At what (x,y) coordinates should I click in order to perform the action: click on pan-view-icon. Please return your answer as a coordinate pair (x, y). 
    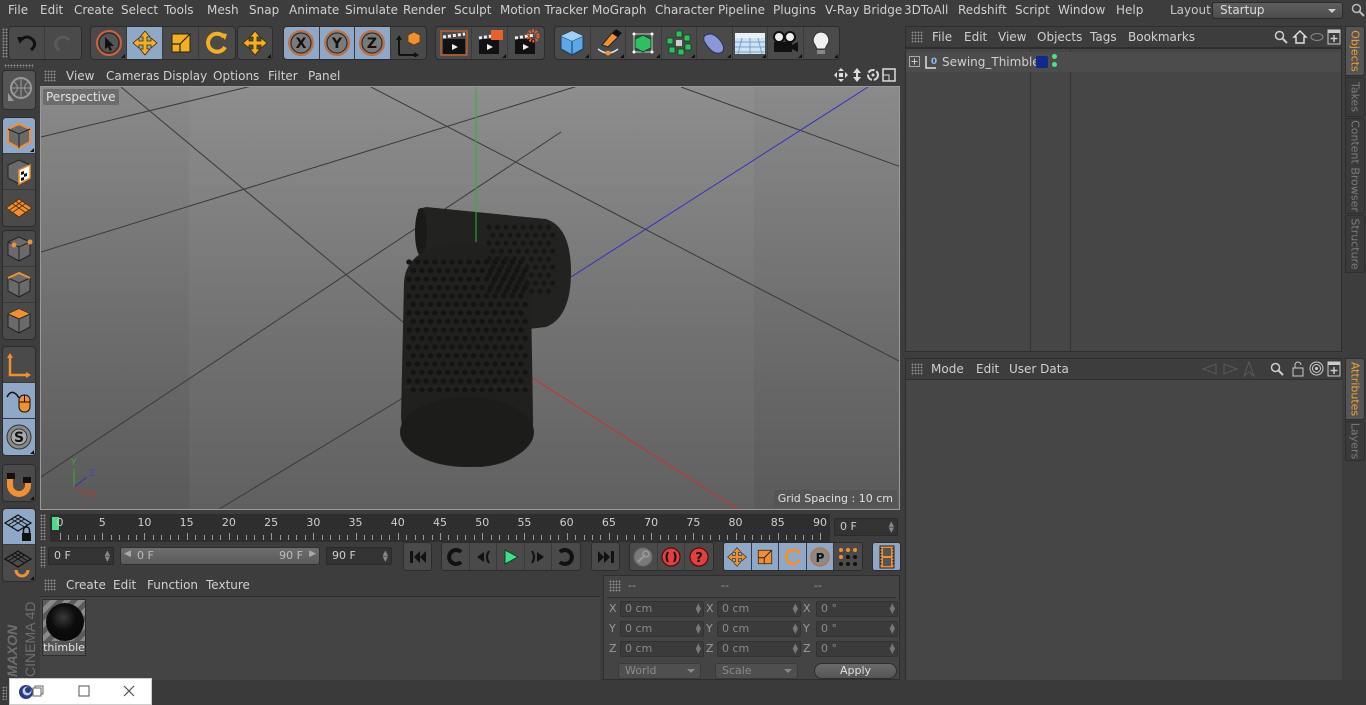
    Looking at the image, I should click on (841, 75).